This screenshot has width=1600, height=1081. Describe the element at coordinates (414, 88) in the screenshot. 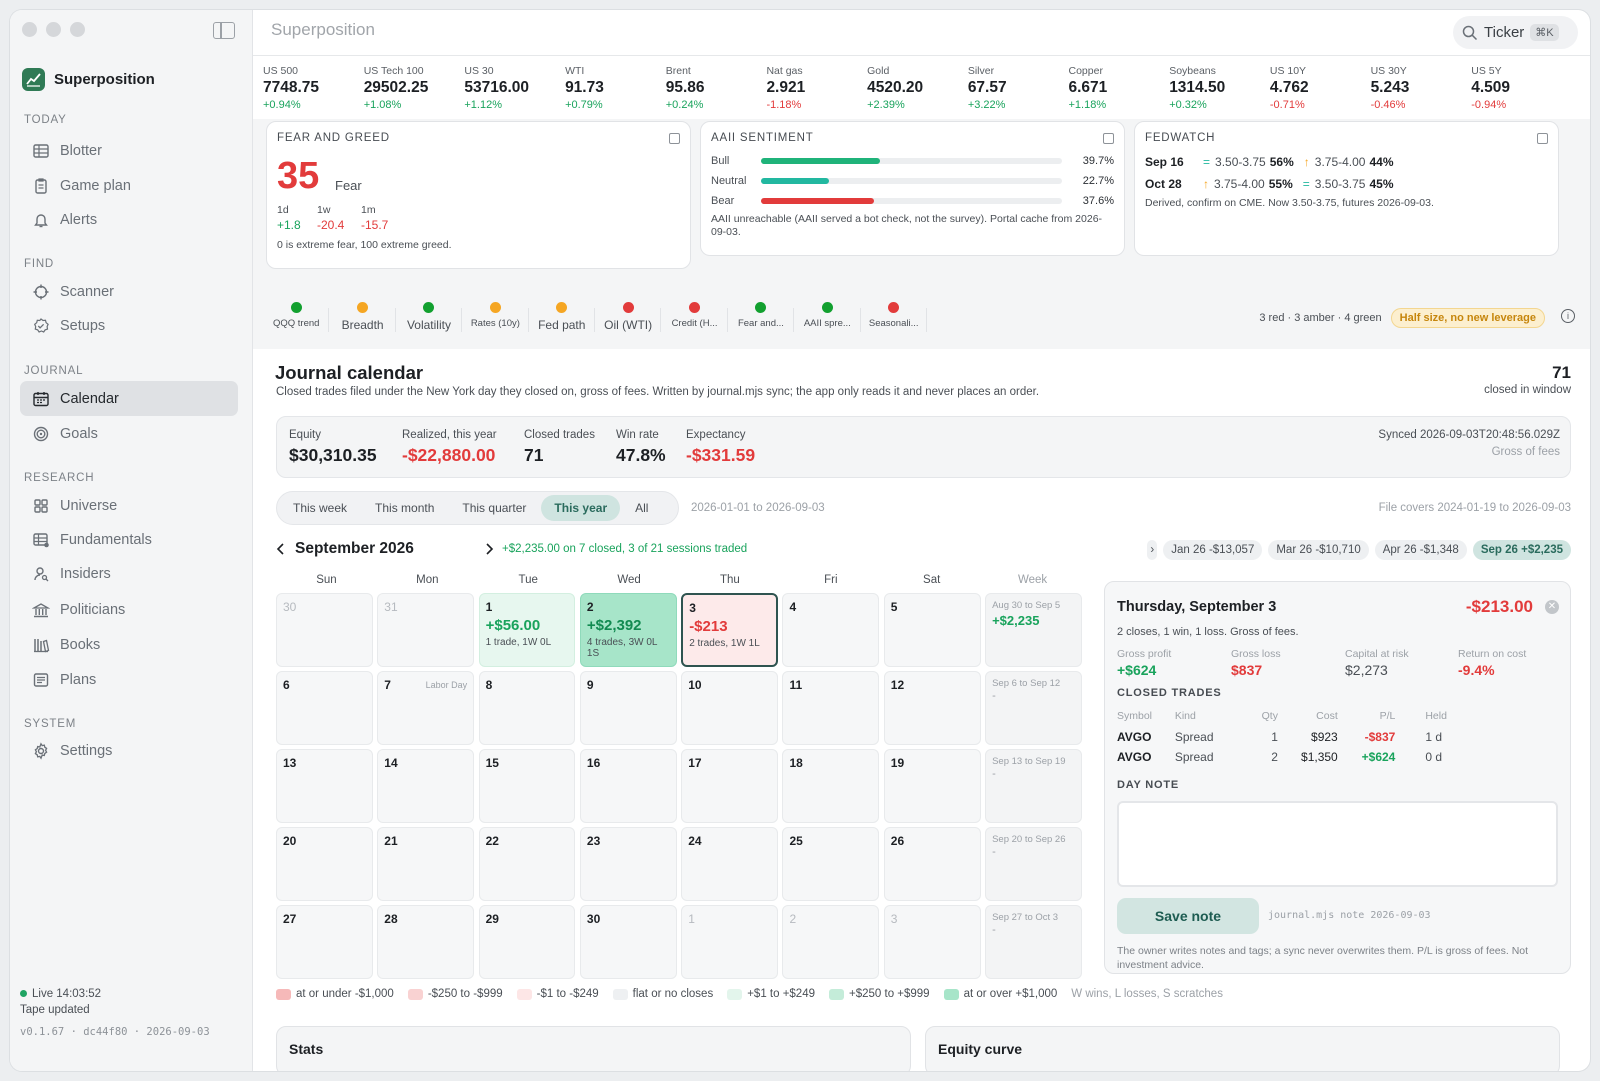

I see `ticker-item: US Tech 100 29502.25 +1.08%` at that location.